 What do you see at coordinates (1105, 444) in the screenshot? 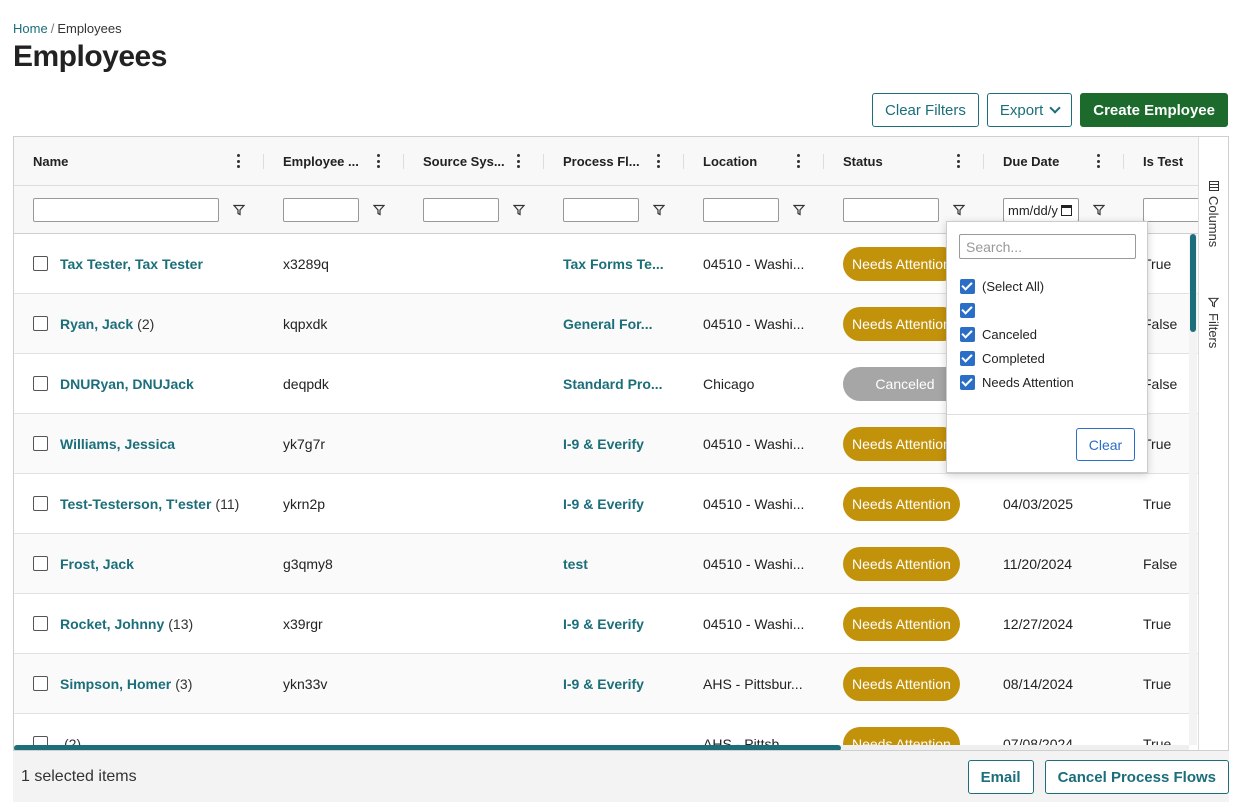
I see `status-filter-clear-button: Clear` at bounding box center [1105, 444].